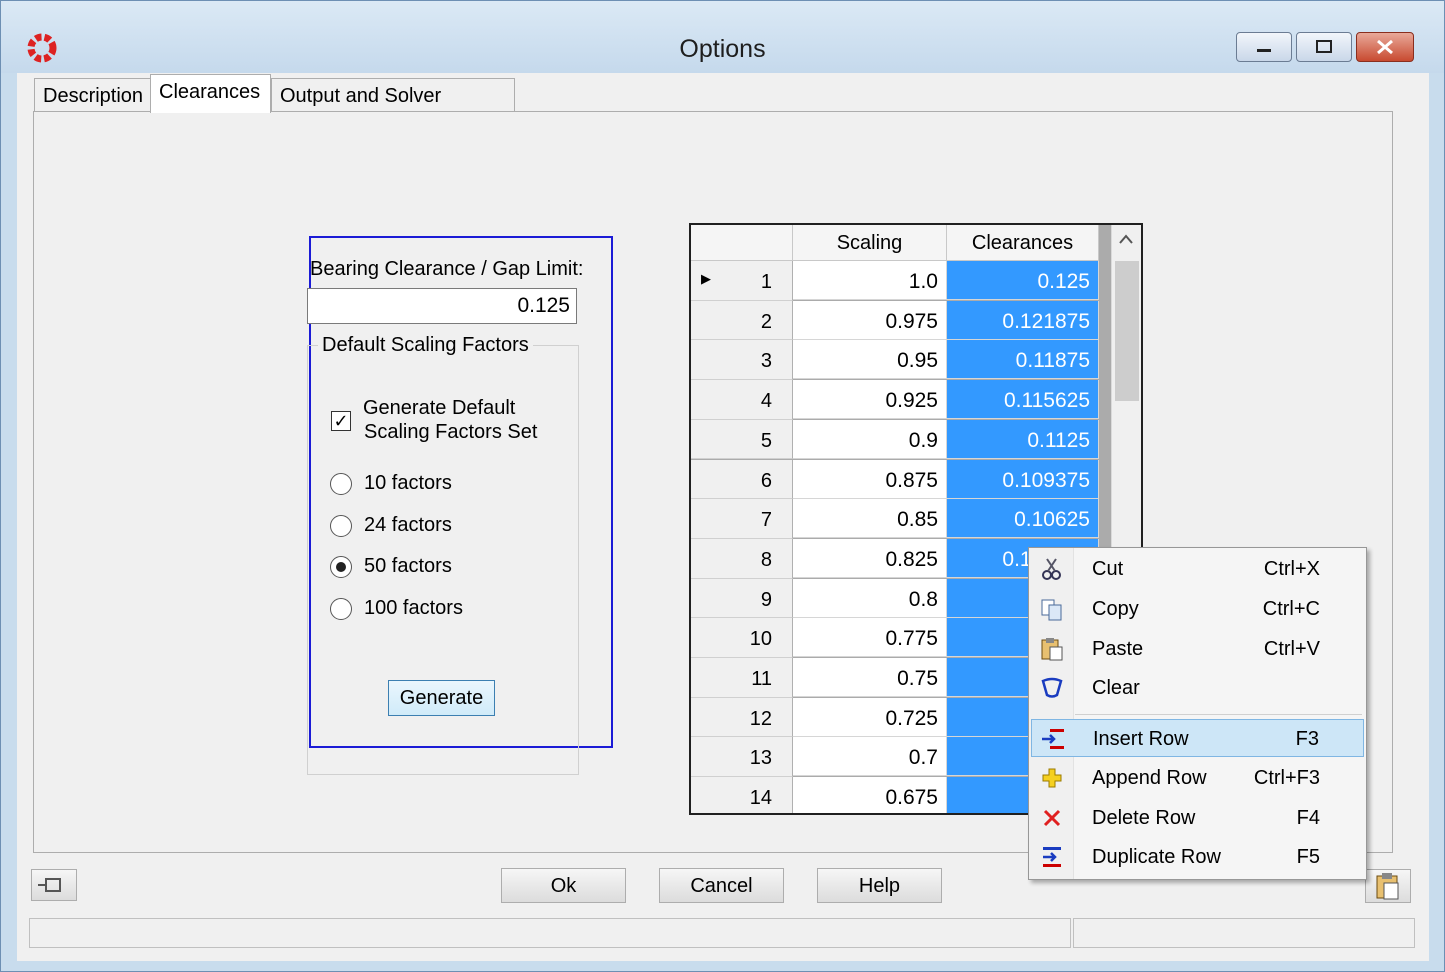 The image size is (1445, 972). I want to click on scaling-cell: 0.85, so click(870, 519).